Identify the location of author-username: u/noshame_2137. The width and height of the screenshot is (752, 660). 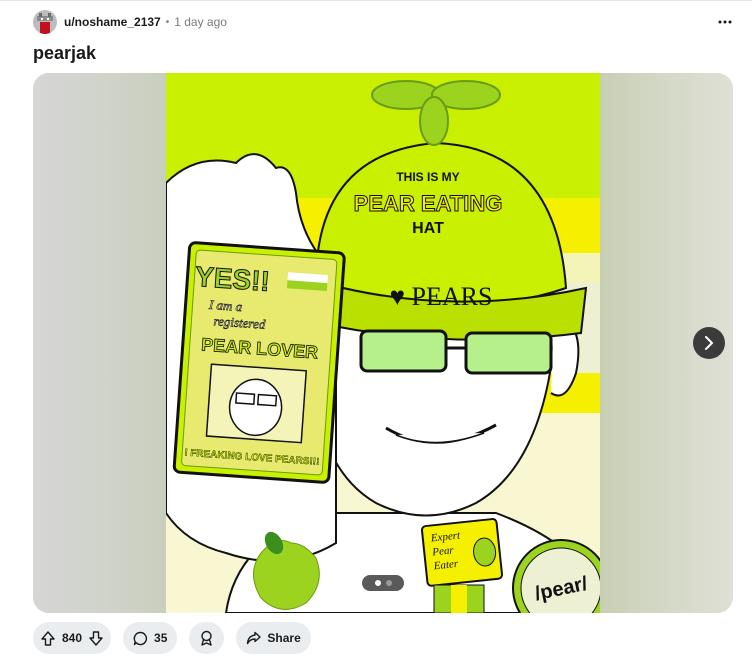
(112, 22).